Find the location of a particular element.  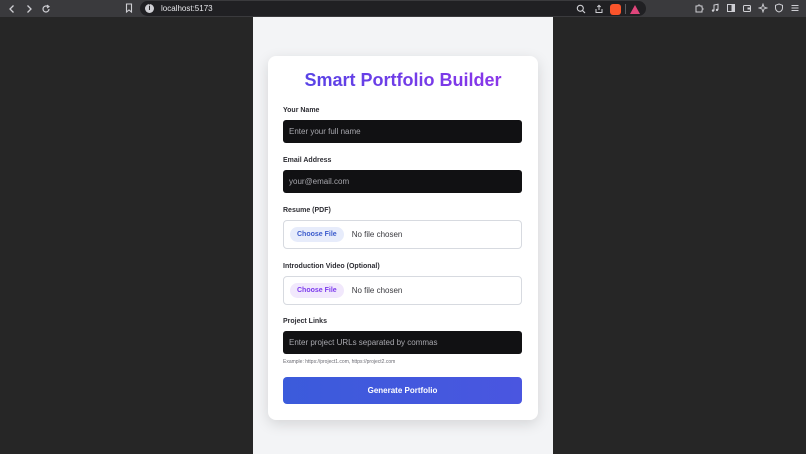

browser-toolbar: i localhost:5173 is located at coordinates (403, 8).